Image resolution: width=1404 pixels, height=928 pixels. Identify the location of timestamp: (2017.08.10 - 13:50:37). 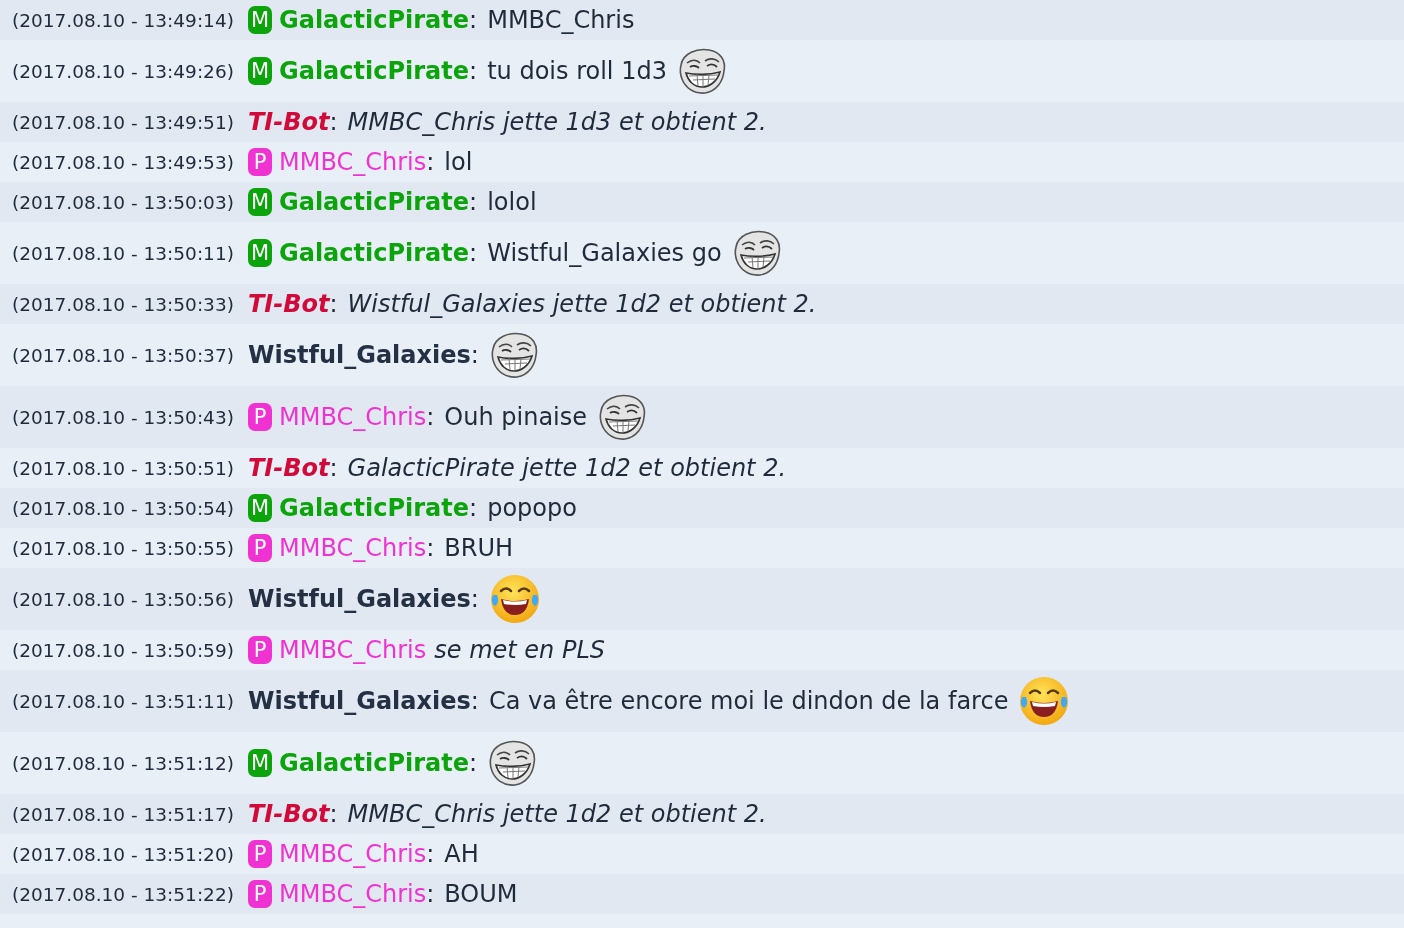
(123, 355).